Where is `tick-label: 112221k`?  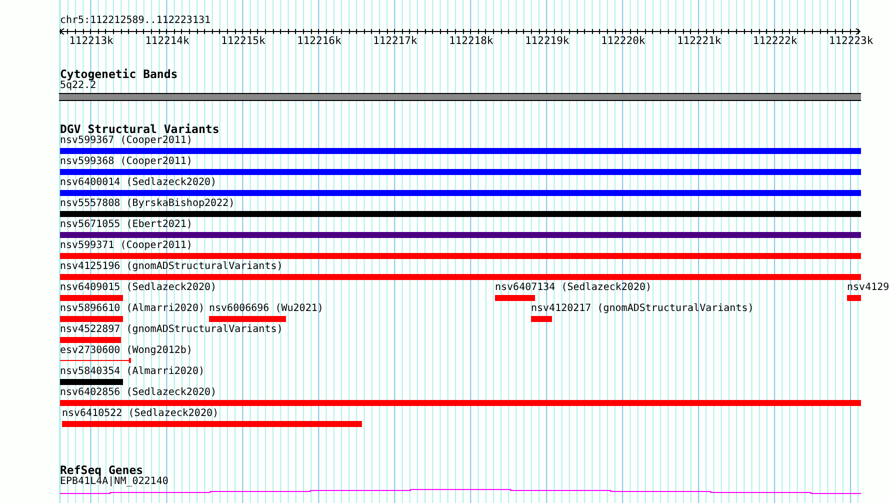
tick-label: 112221k is located at coordinates (699, 41).